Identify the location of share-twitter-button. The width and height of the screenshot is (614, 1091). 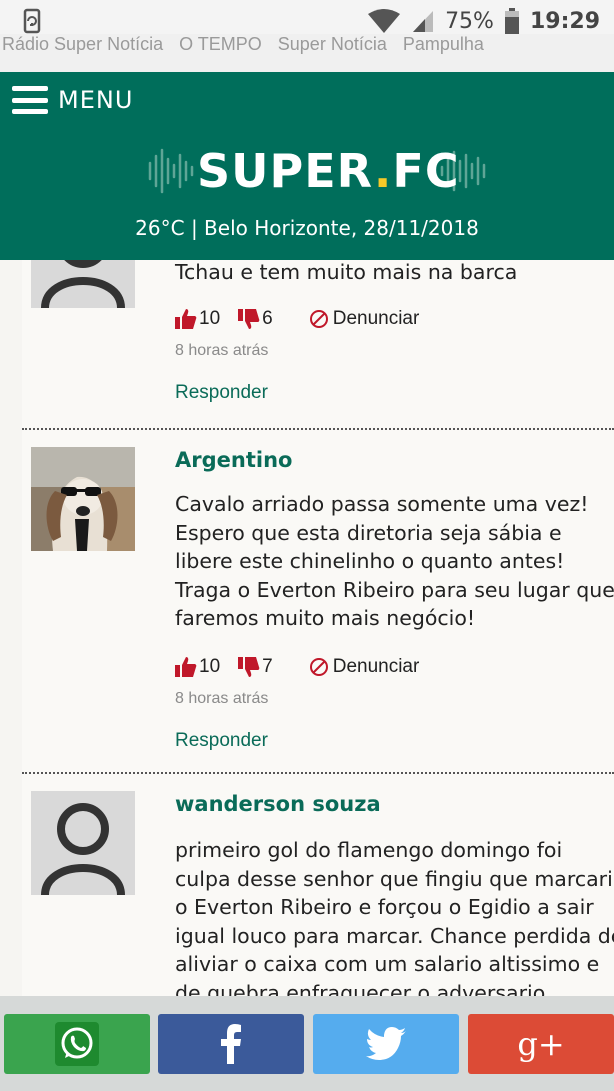
(386, 1044).